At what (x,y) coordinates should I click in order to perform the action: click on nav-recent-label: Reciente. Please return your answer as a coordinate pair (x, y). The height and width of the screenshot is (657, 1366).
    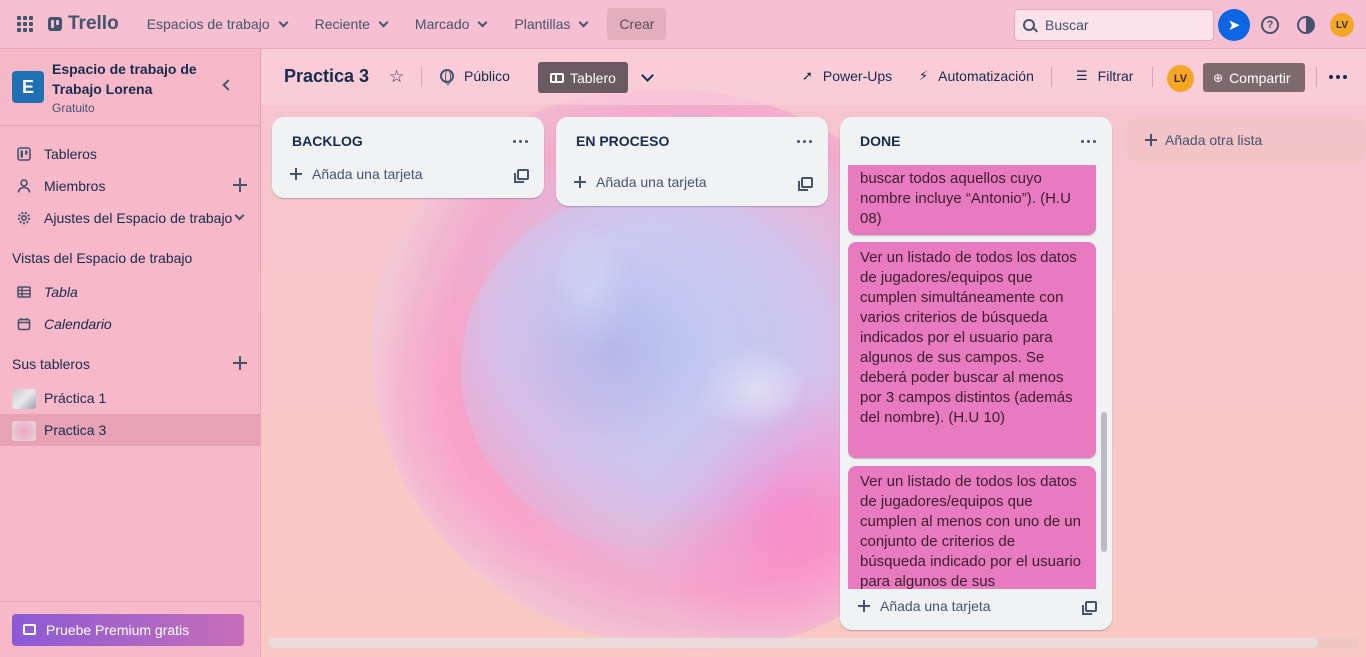
    Looking at the image, I should click on (342, 24).